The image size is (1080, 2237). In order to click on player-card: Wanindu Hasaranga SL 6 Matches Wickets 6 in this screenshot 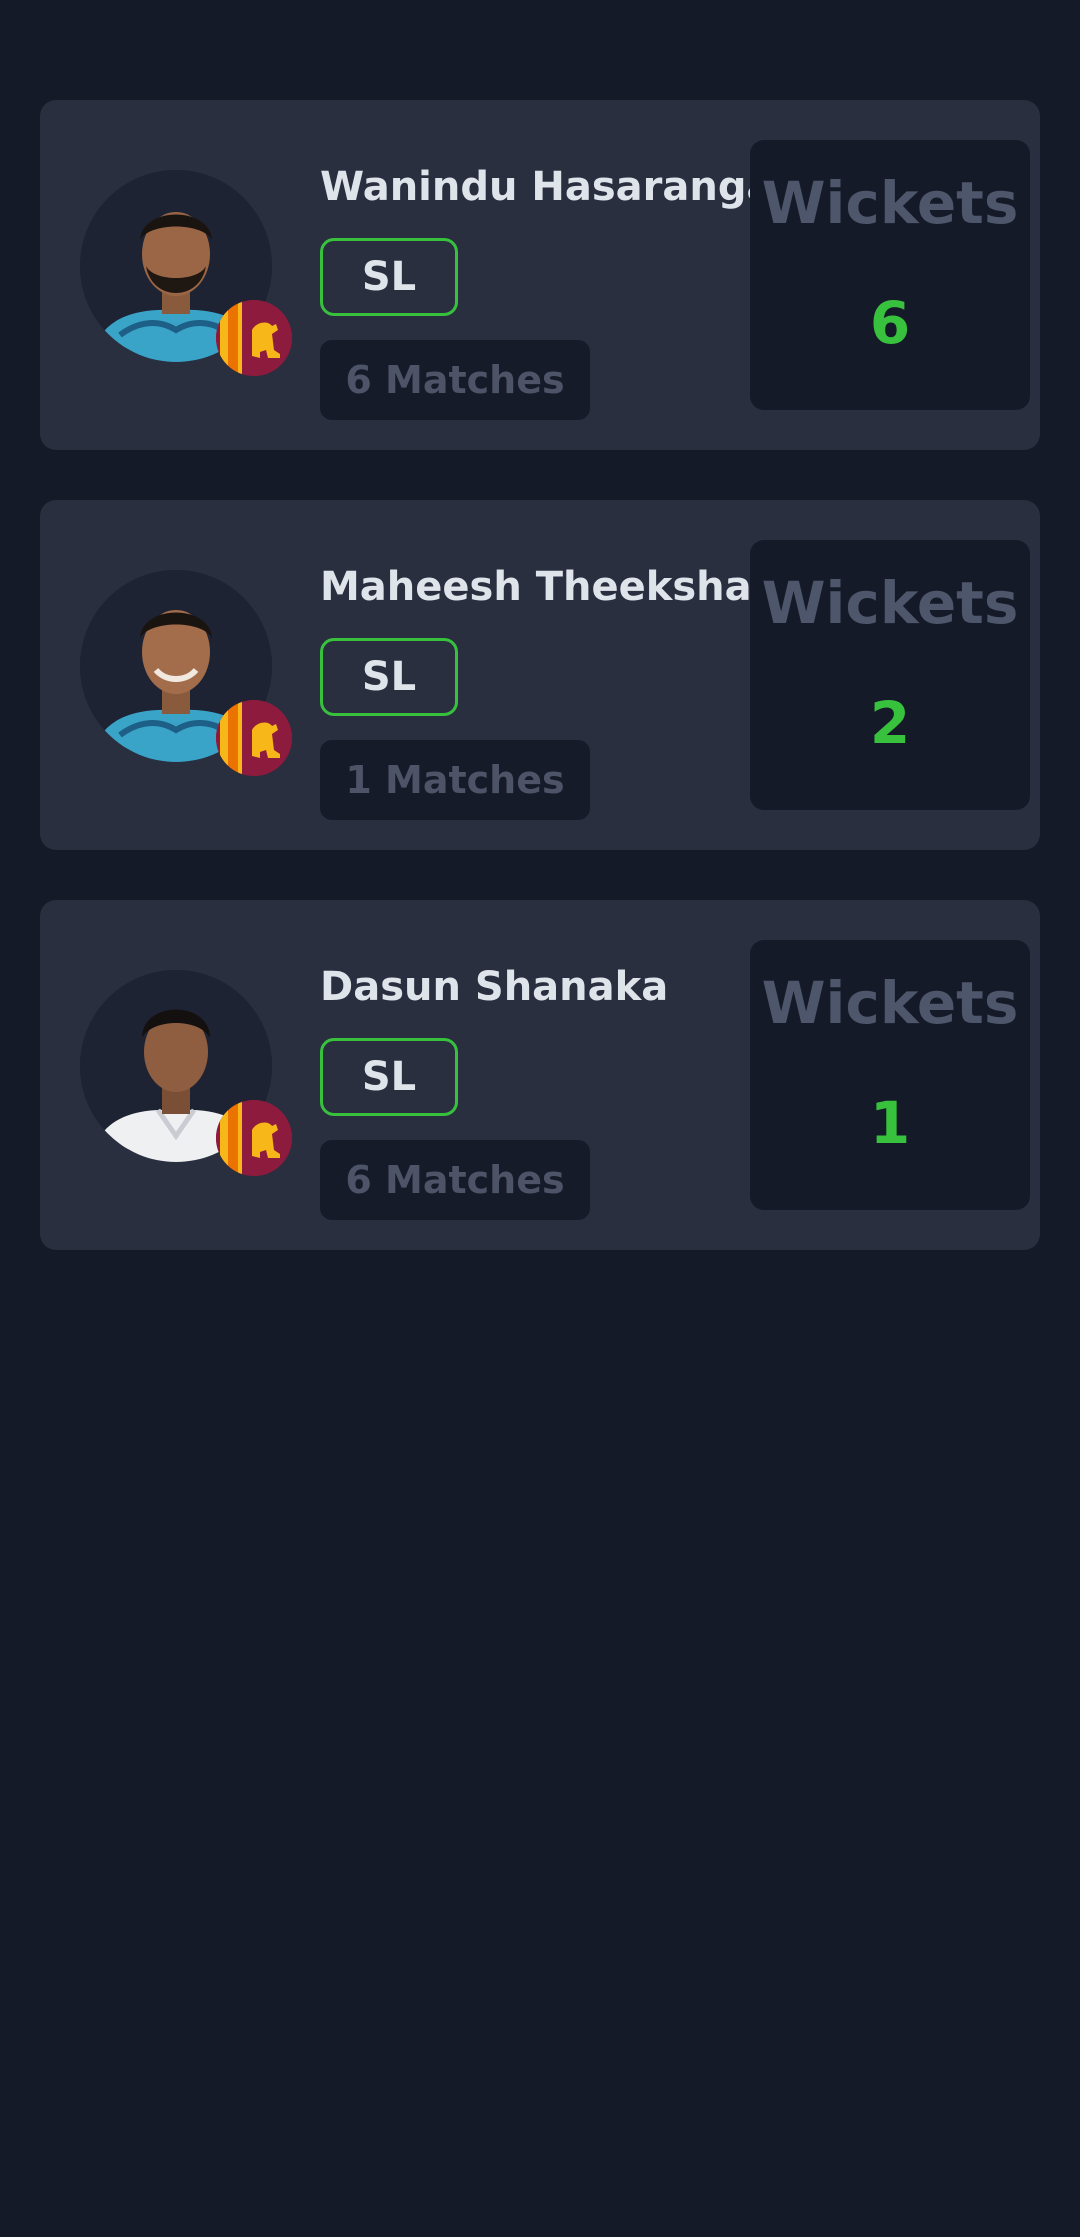, I will do `click(540, 275)`.